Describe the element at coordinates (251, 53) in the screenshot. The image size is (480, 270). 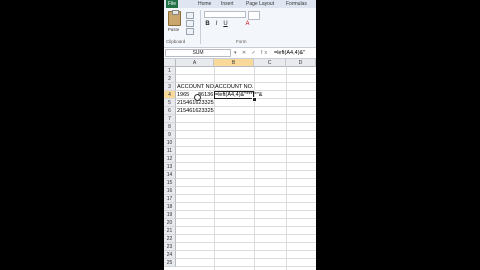
I see `formula-bar-icons: ▾ ✕ ✓ fx` at that location.